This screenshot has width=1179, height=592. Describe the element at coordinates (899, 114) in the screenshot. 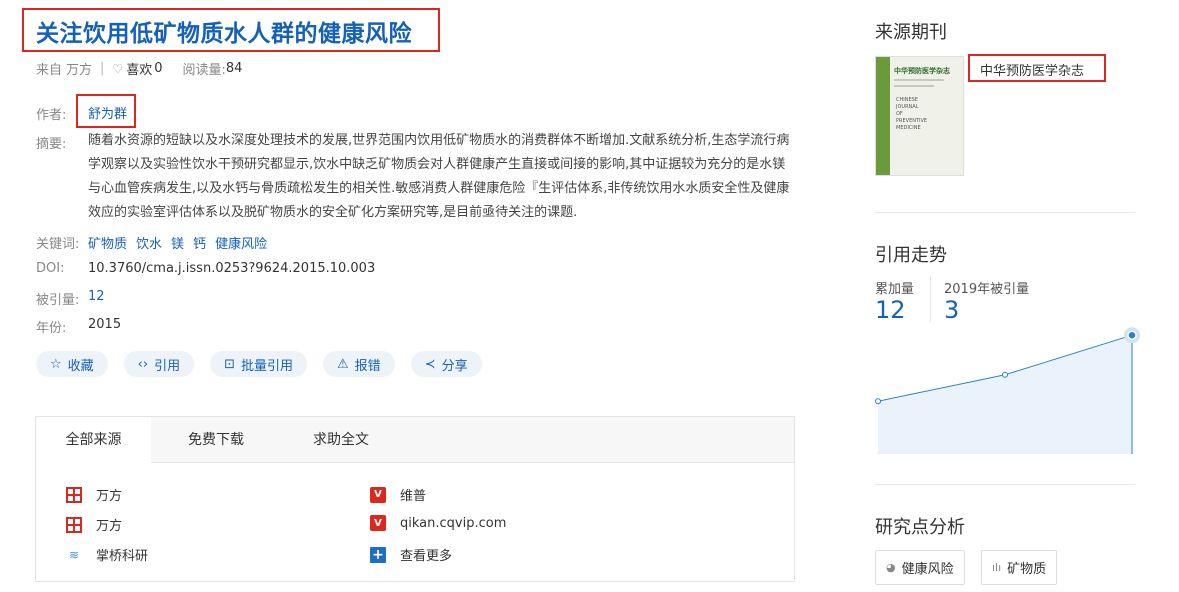

I see `cover-english-line: OF` at that location.